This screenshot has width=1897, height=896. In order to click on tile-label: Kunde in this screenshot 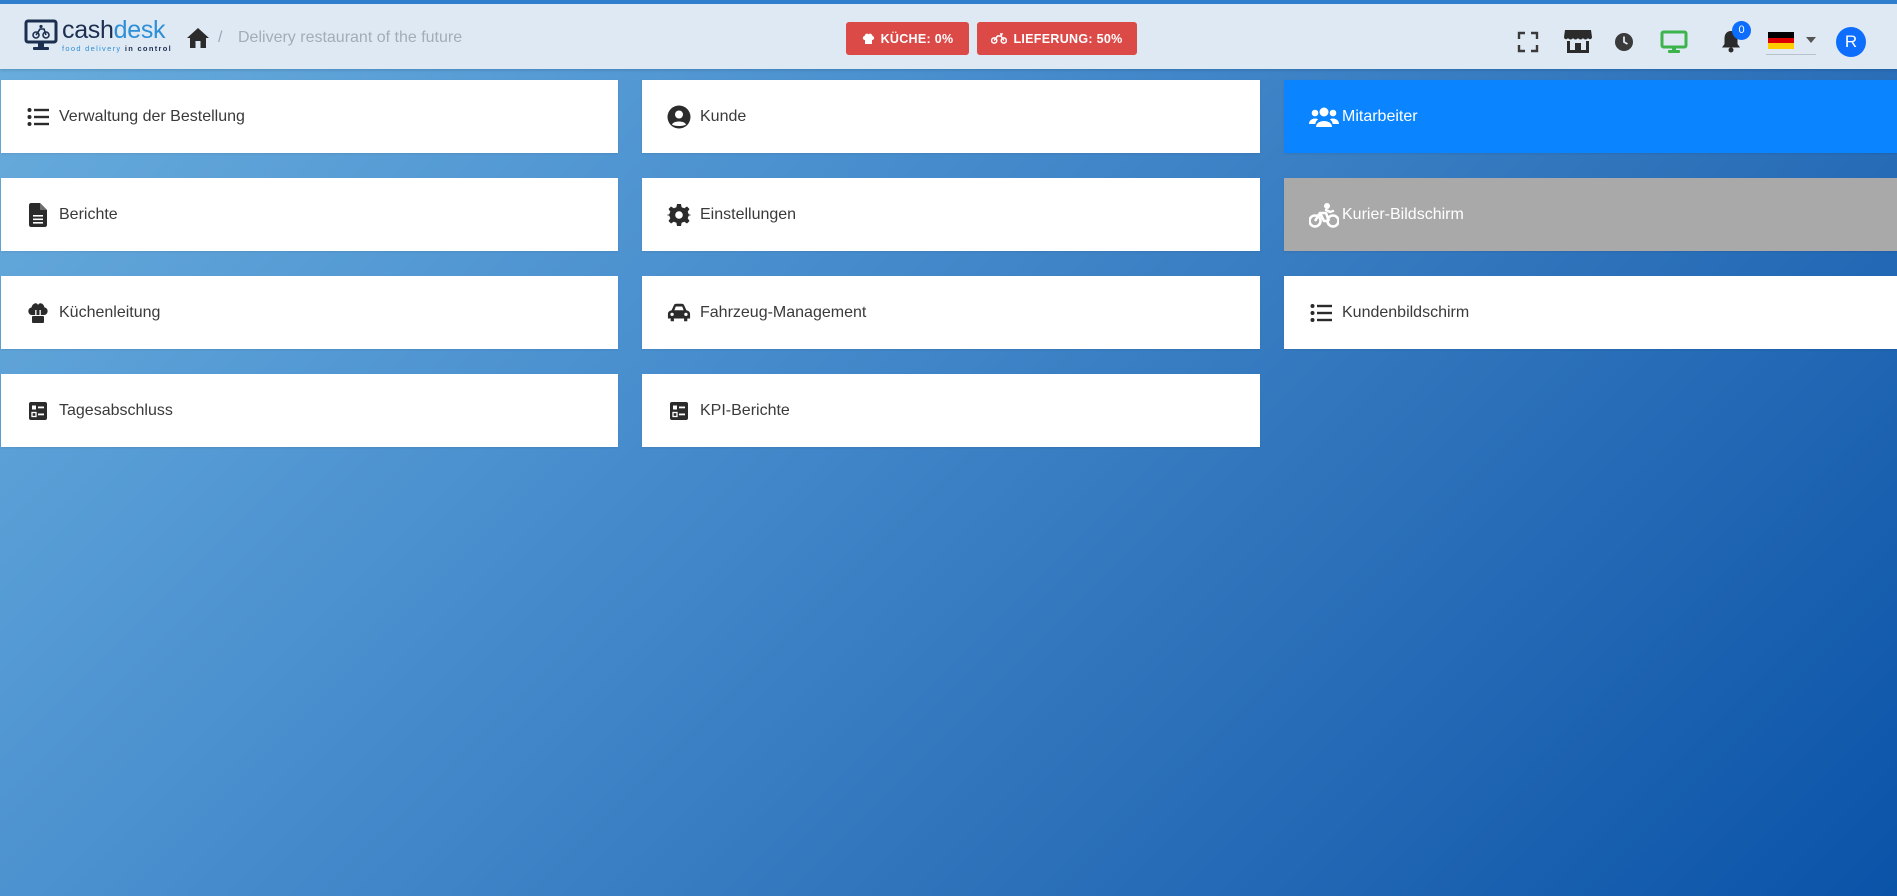, I will do `click(723, 116)`.